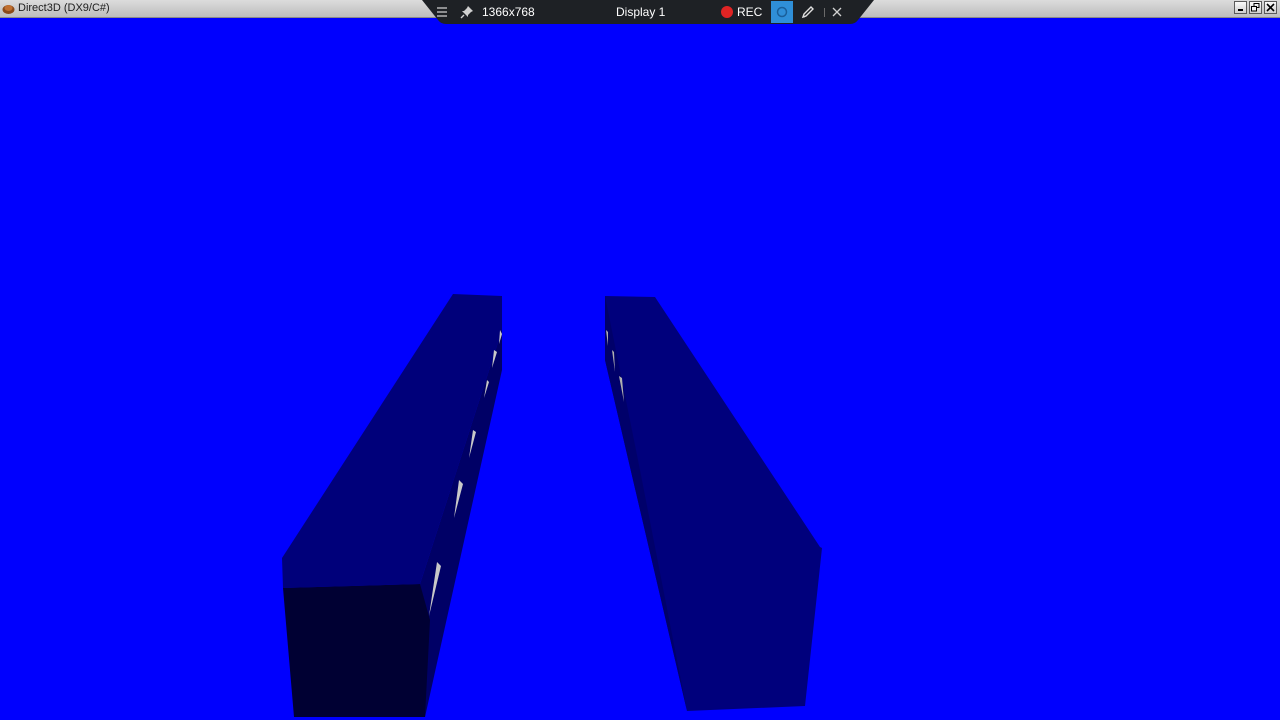  I want to click on right-block-top-face, so click(713, 503).